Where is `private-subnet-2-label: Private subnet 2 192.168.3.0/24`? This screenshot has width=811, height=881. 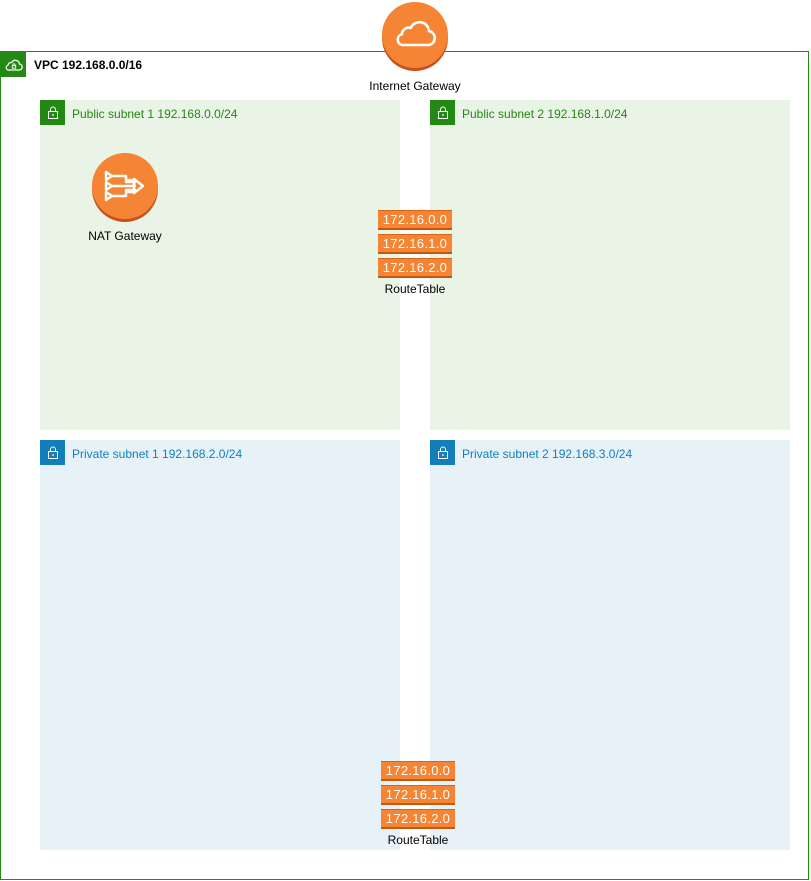 private-subnet-2-label: Private subnet 2 192.168.3.0/24 is located at coordinates (547, 454).